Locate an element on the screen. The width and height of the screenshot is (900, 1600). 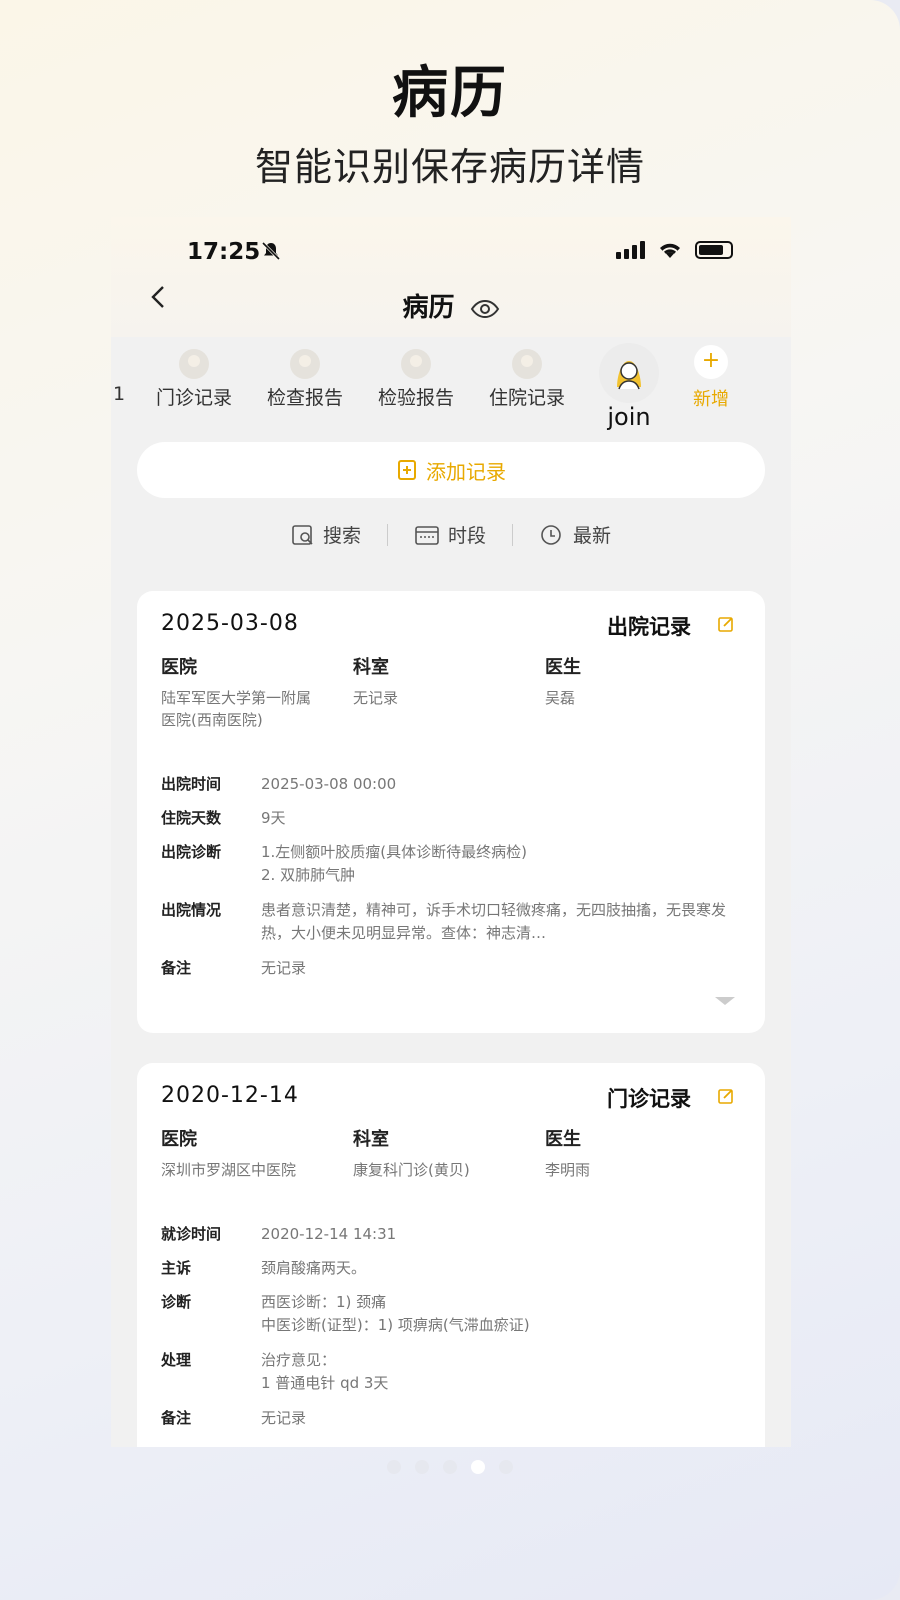
page-title: 病历 is located at coordinates (451, 305).